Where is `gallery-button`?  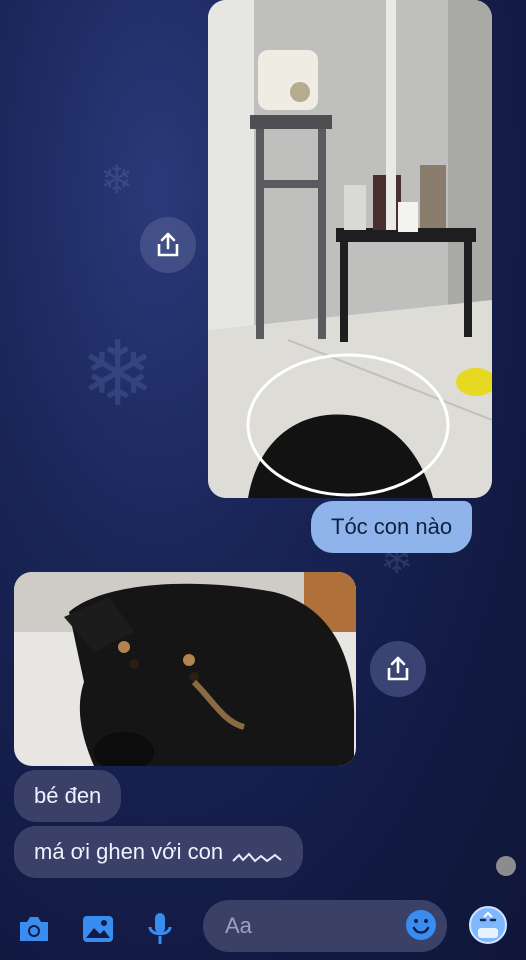 gallery-button is located at coordinates (98, 929).